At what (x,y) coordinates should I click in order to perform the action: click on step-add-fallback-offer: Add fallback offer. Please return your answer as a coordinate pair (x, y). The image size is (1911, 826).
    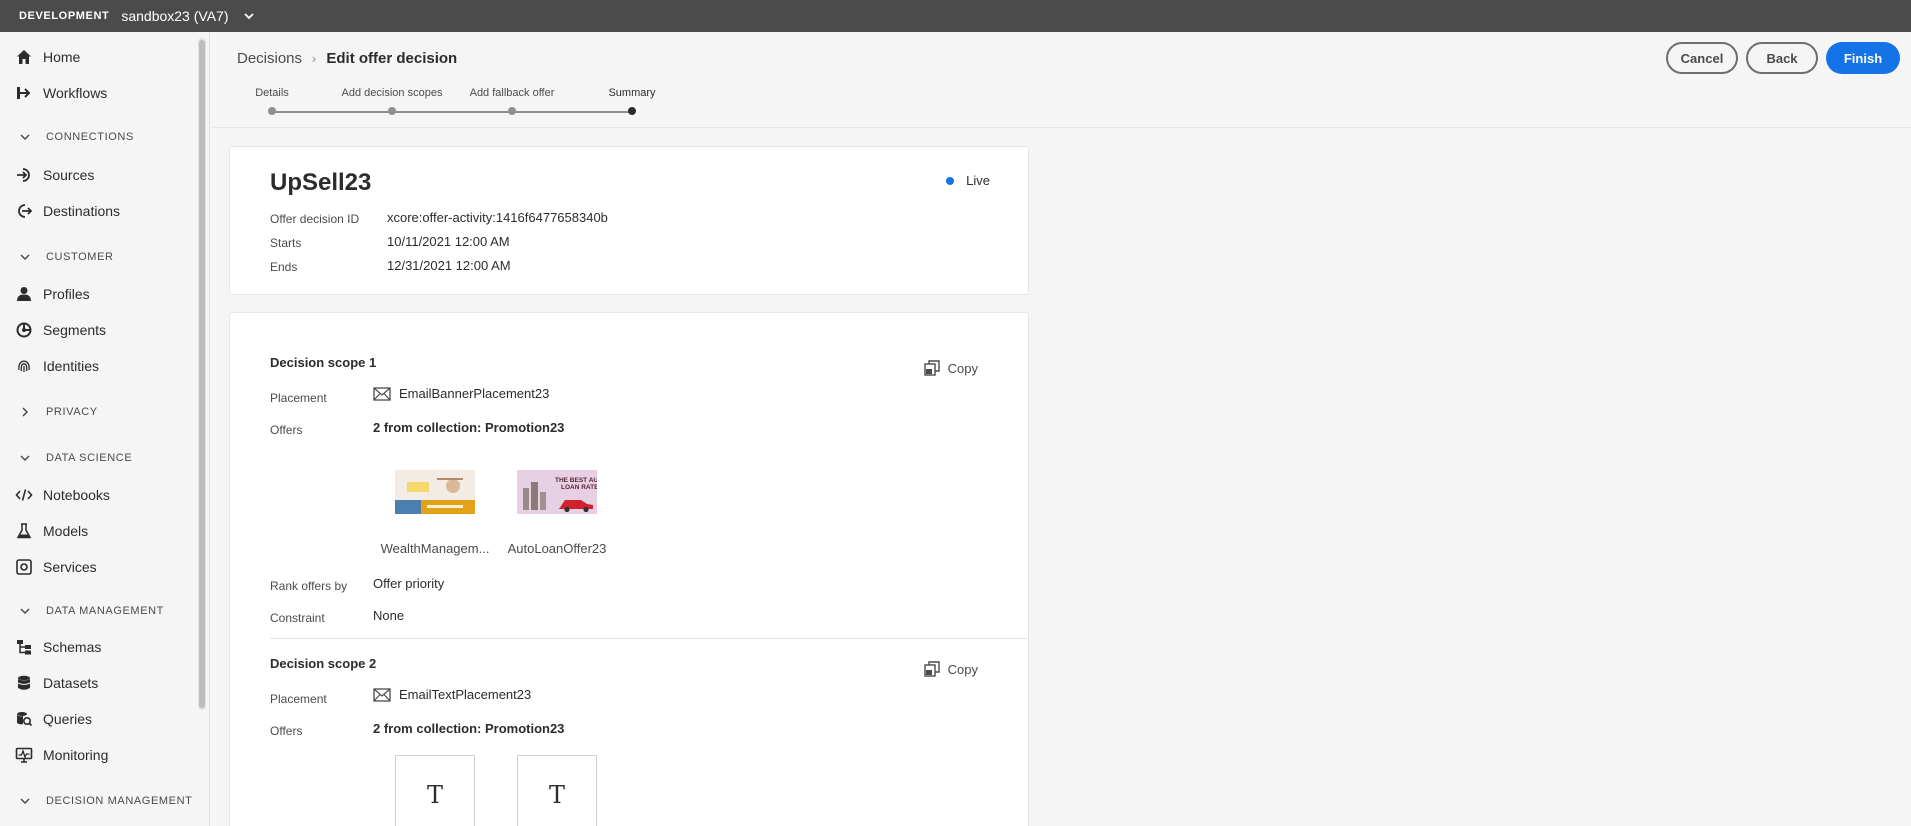
    Looking at the image, I should click on (512, 93).